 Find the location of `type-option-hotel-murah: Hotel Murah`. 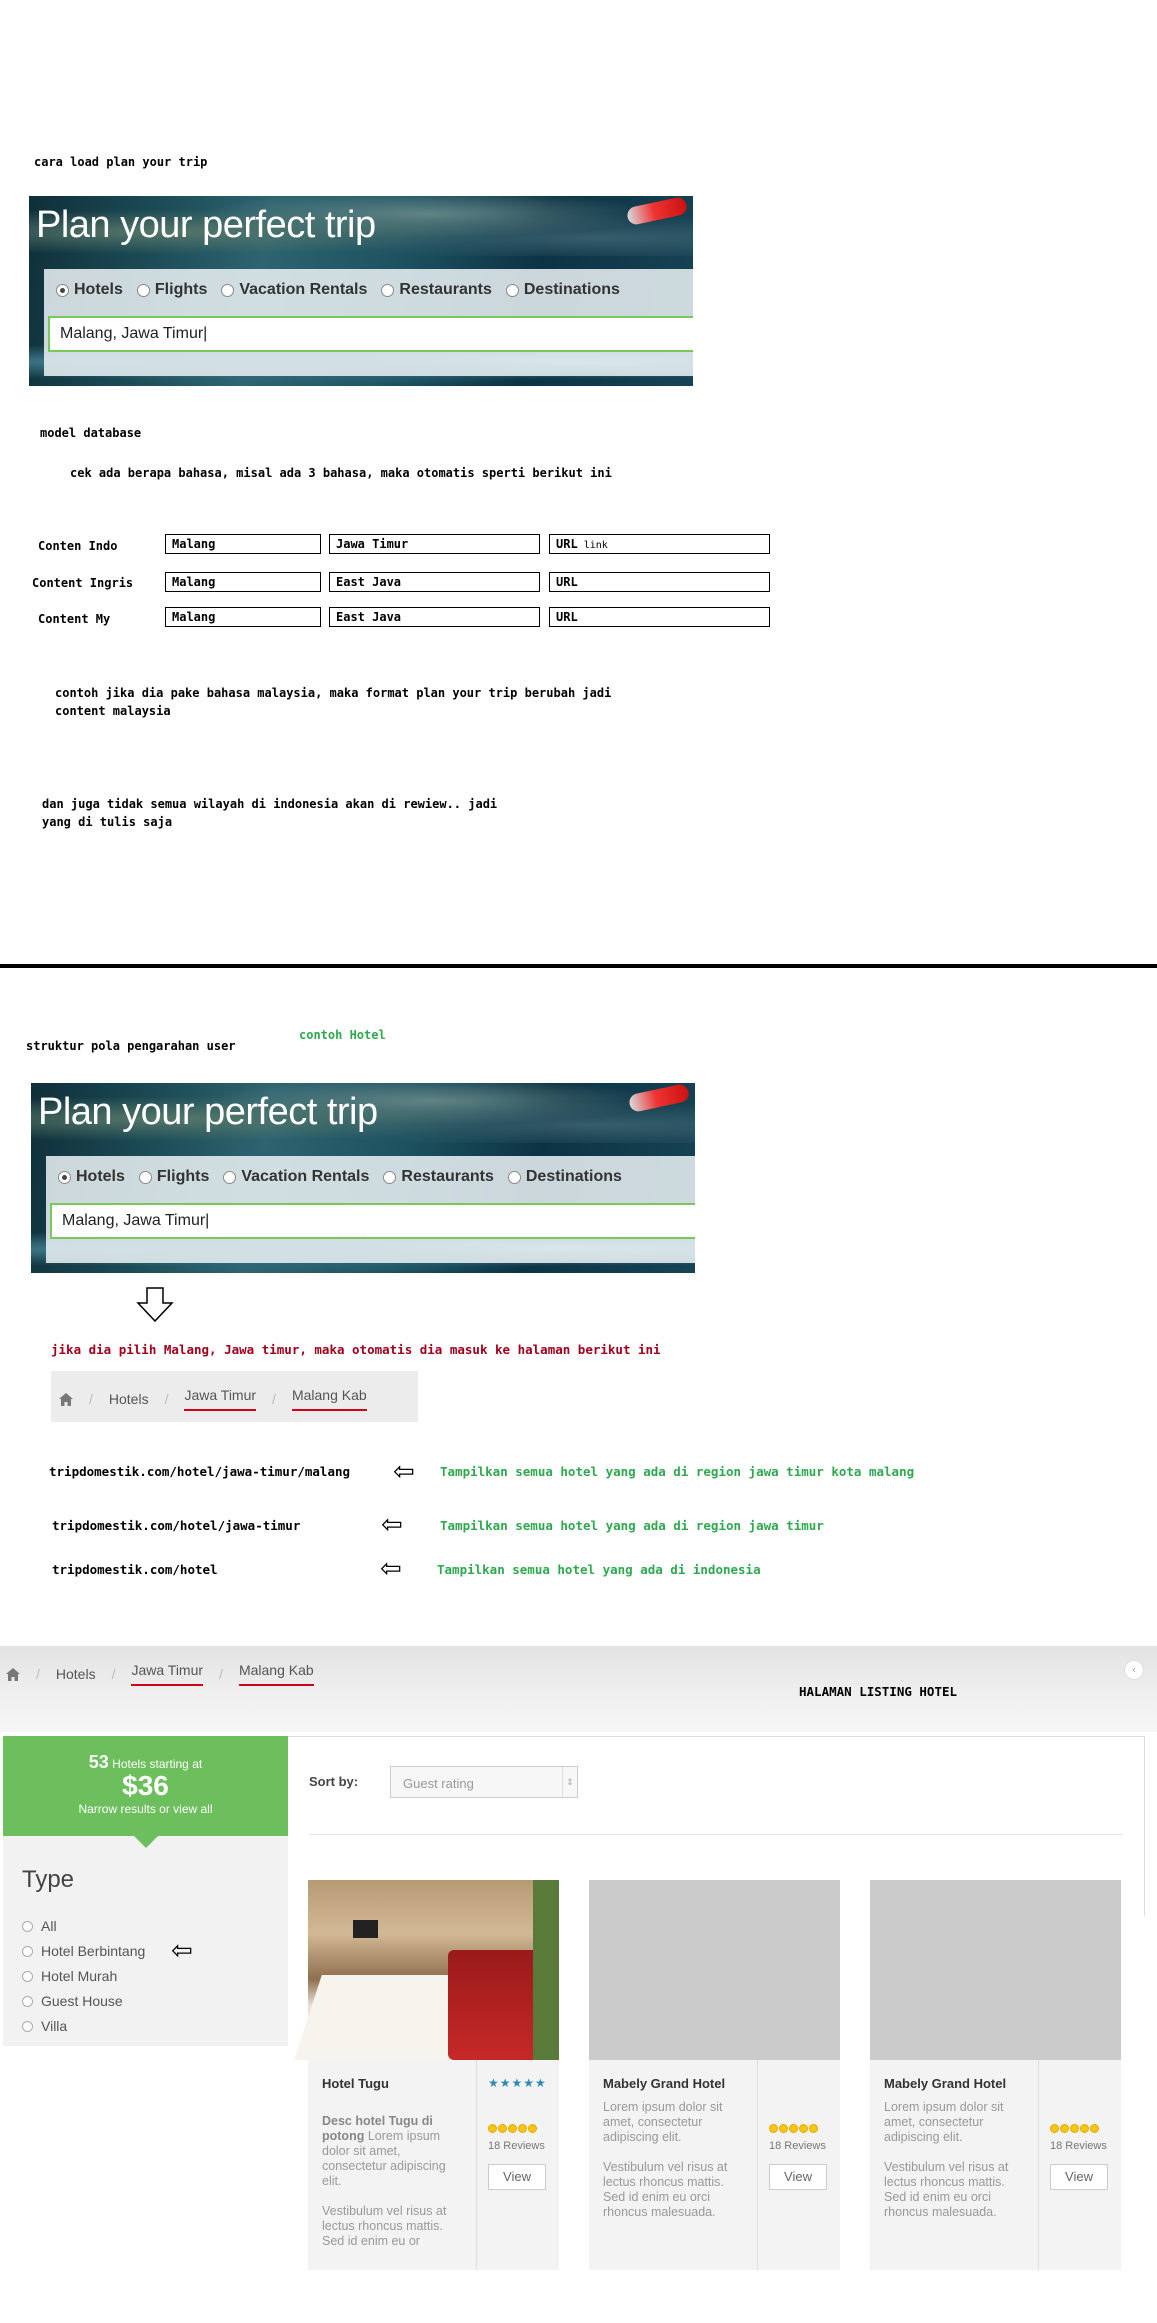

type-option-hotel-murah: Hotel Murah is located at coordinates (69, 1976).